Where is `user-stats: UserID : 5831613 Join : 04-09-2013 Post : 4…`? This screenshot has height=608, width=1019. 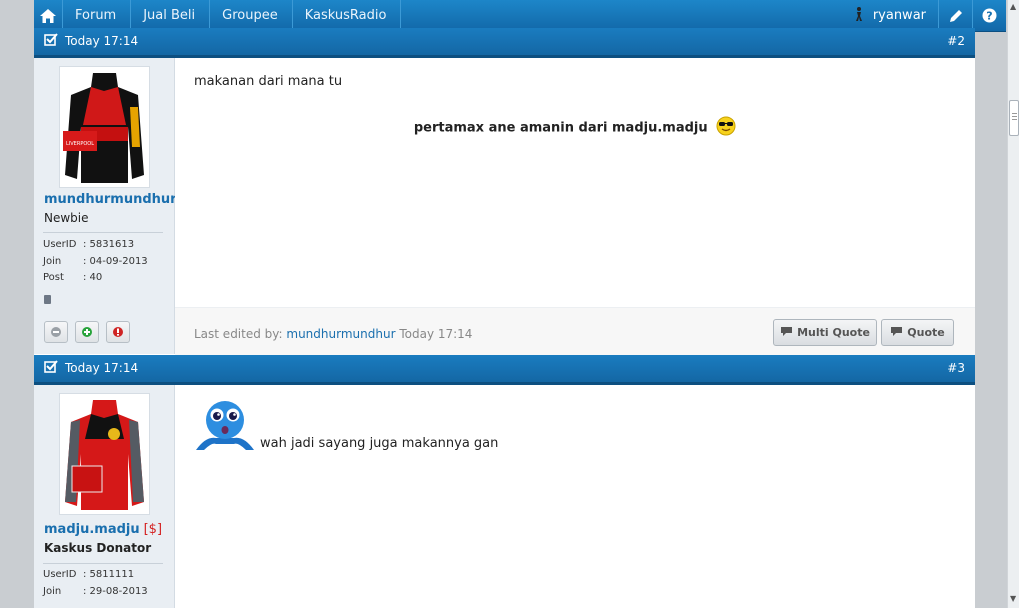
user-stats: UserID : 5831613 Join : 04-09-2013 Post : 4… is located at coordinates (95, 262).